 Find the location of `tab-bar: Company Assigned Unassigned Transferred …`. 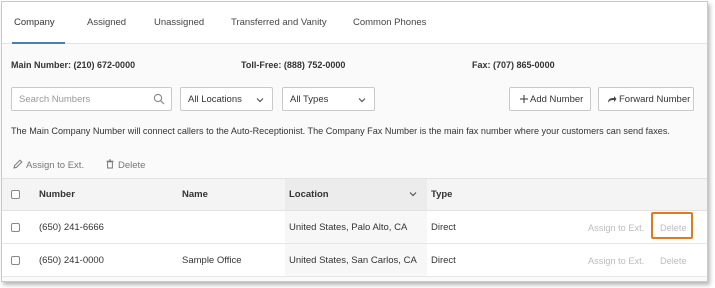

tab-bar: Company Assigned Unassigned Transferred … is located at coordinates (354, 23).